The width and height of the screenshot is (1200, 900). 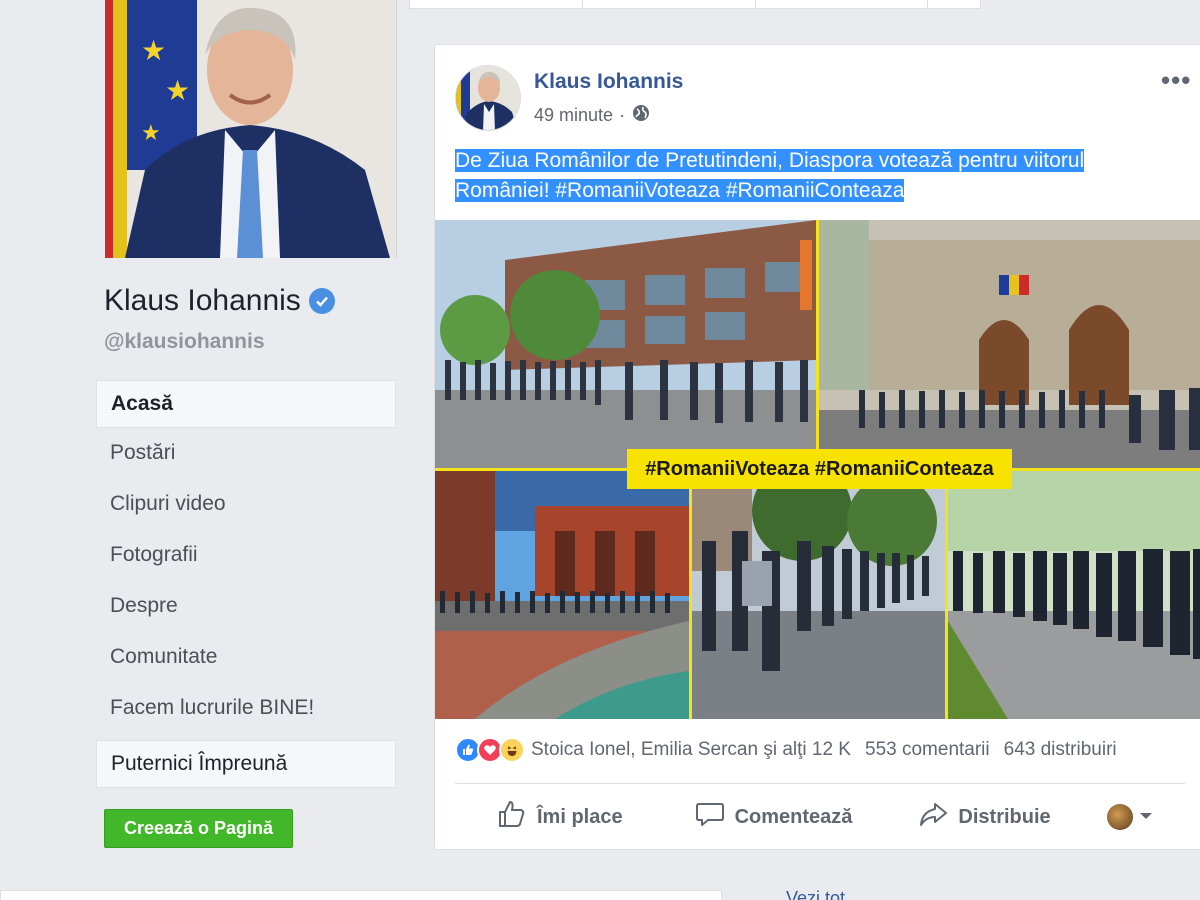 What do you see at coordinates (512, 750) in the screenshot?
I see `haha-reaction-icon` at bounding box center [512, 750].